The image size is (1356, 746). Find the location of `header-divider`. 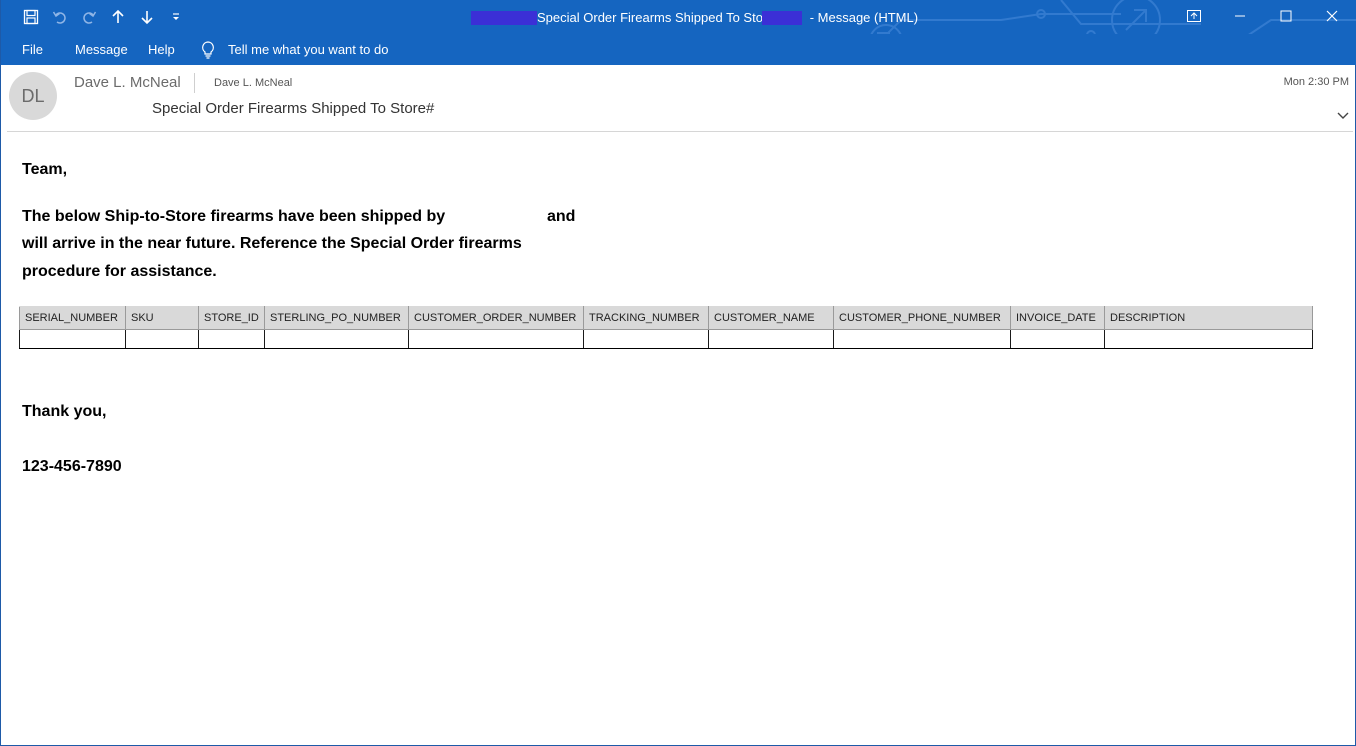

header-divider is located at coordinates (194, 83).